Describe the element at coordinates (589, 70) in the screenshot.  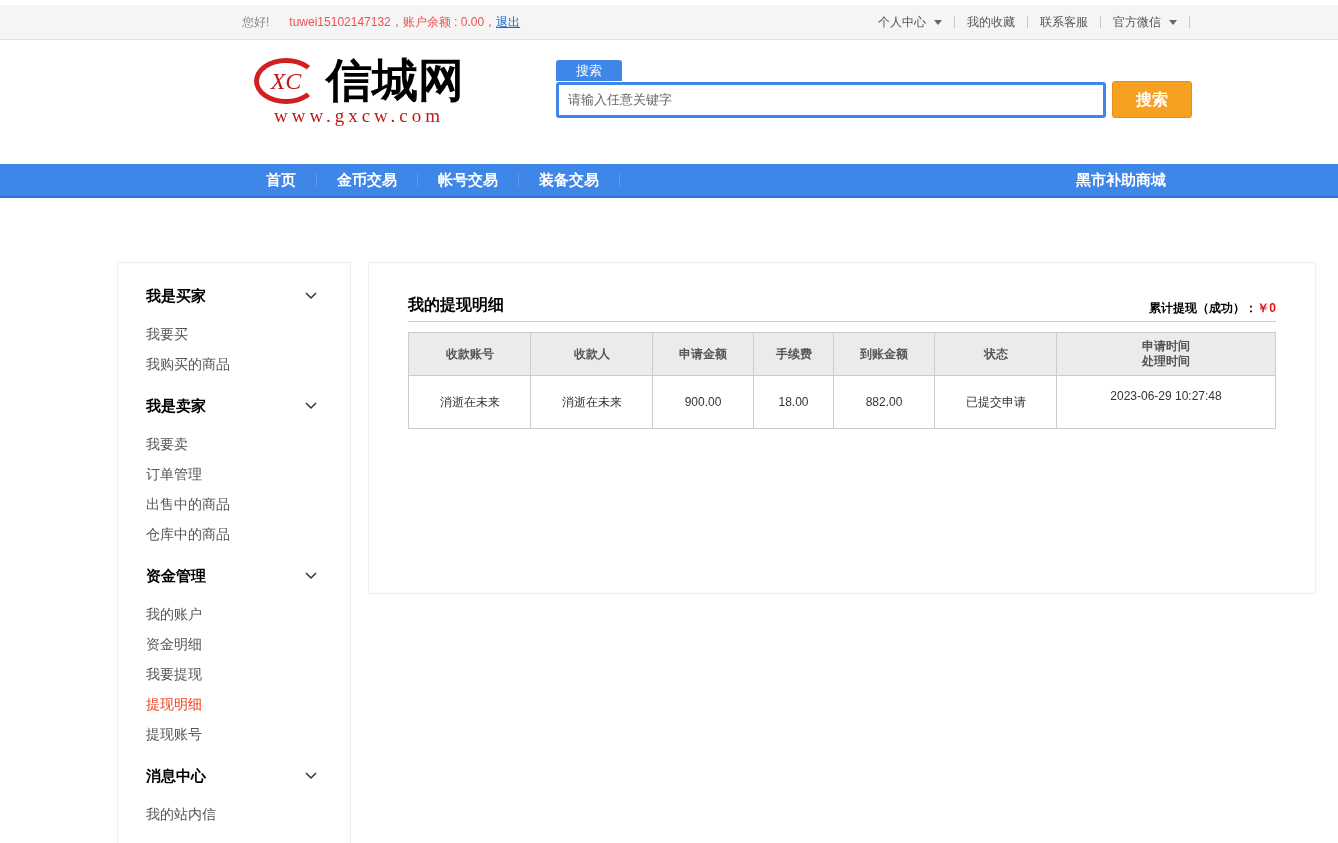
I see `search-tab: 搜索` at that location.